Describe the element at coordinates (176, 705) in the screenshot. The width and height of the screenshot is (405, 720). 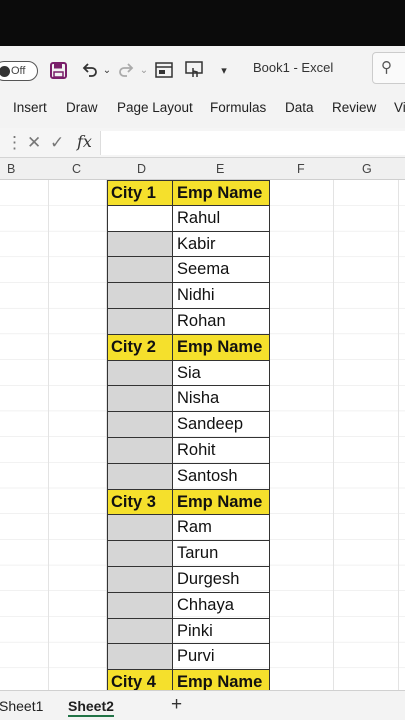
I see `add-sheet-icon: +` at that location.